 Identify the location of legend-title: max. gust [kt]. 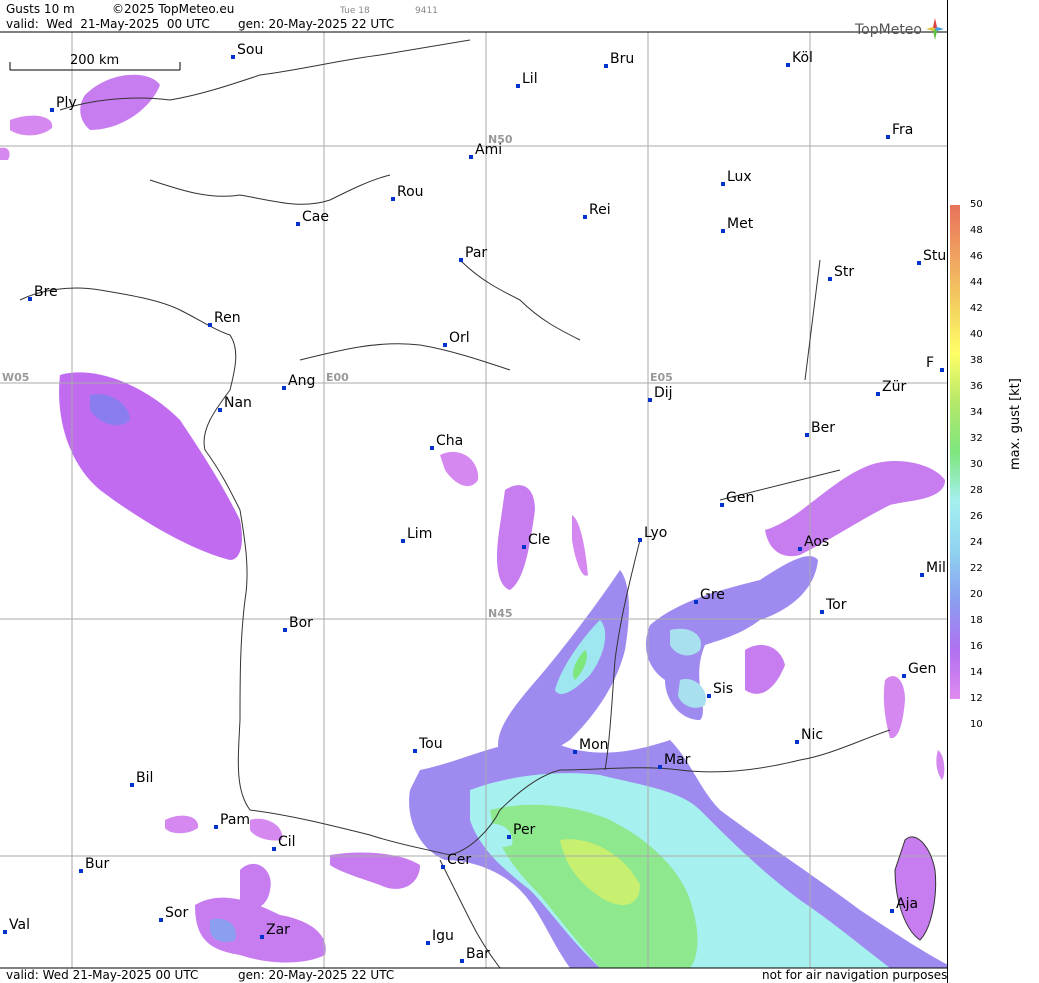
(1015, 424).